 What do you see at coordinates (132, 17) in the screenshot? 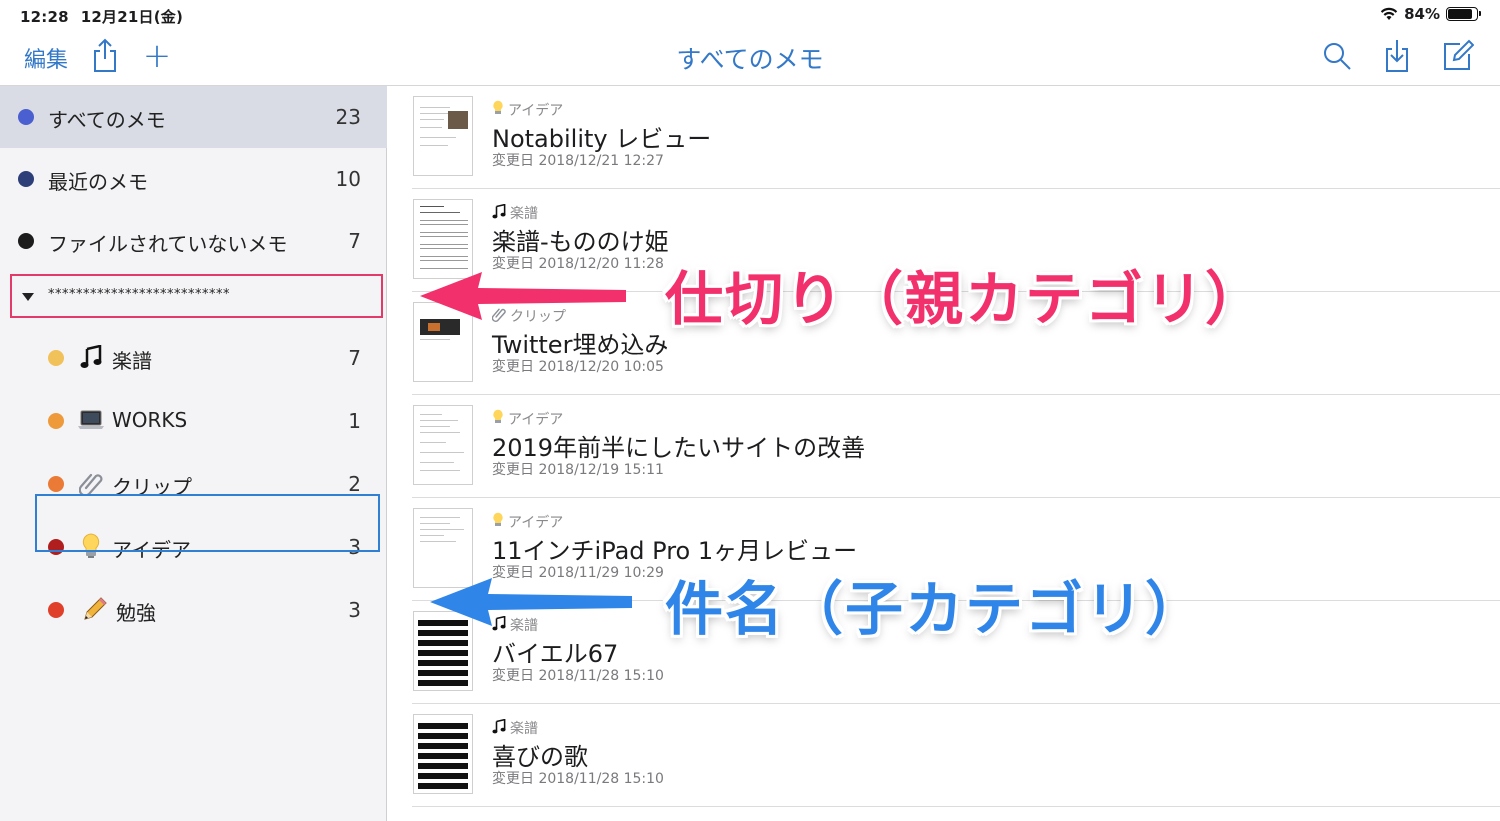
I see `status-date: 12月21日(金)` at bounding box center [132, 17].